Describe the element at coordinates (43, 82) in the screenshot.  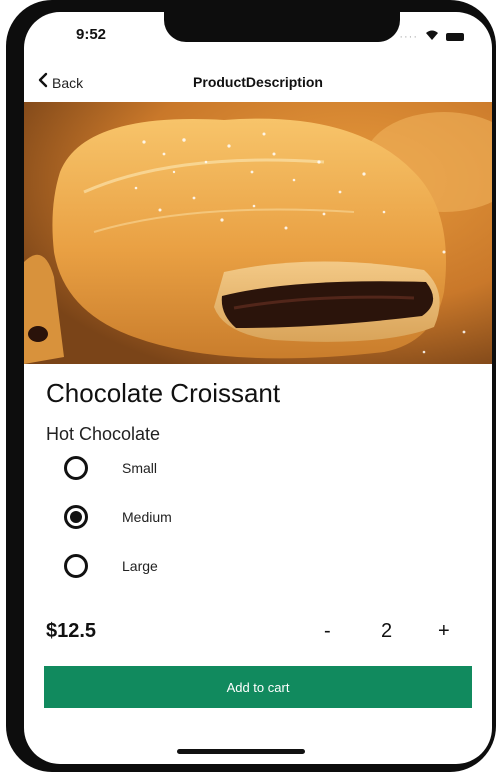
I see `chevron-left-icon` at that location.